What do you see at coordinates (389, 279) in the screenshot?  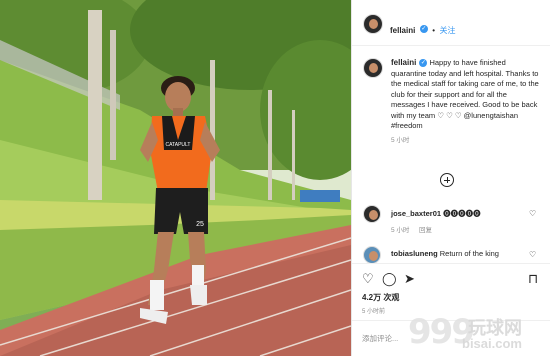 I see `comment-icon: ◯` at bounding box center [389, 279].